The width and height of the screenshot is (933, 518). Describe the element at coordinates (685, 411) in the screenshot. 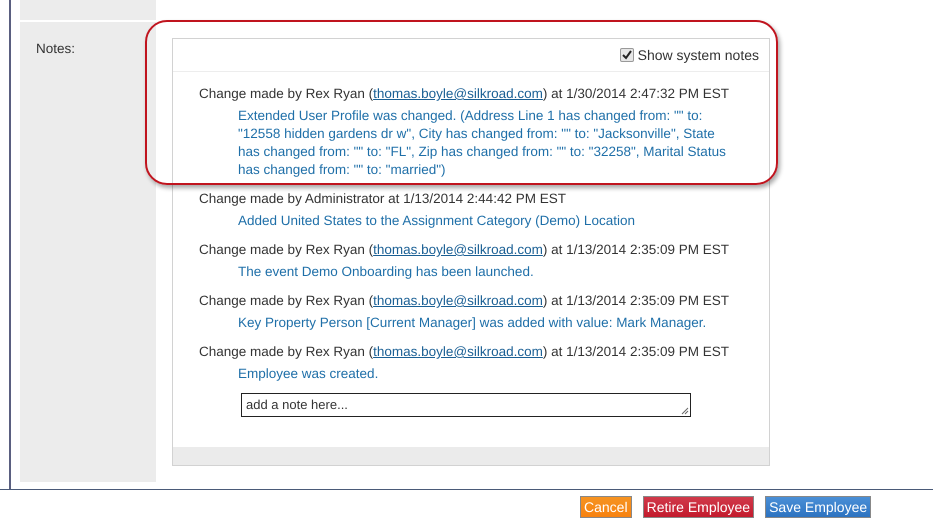

I see `resize-grip-icon` at that location.